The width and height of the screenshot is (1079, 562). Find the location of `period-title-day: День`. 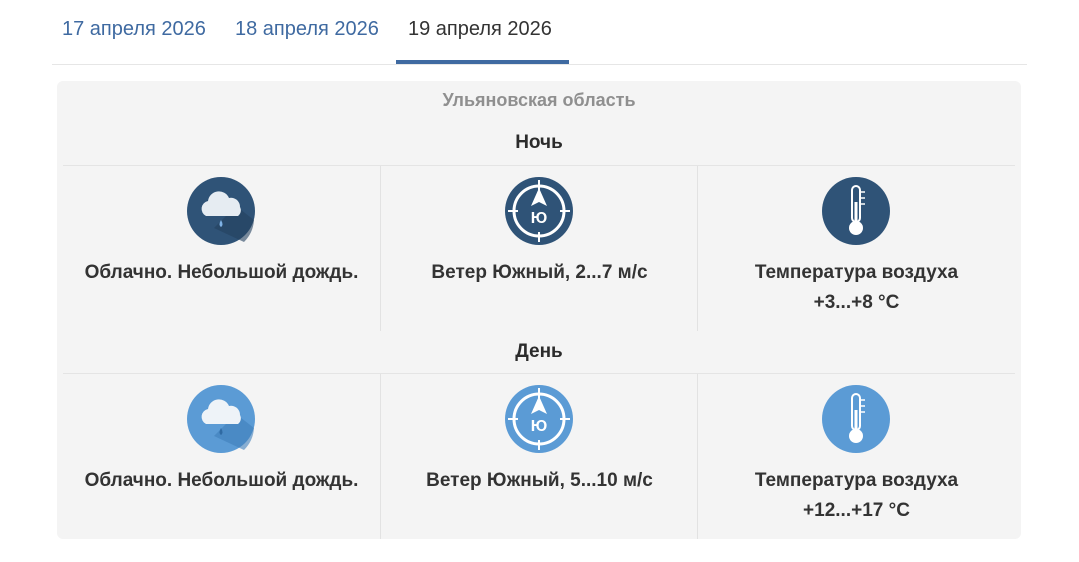

period-title-day: День is located at coordinates (539, 351).